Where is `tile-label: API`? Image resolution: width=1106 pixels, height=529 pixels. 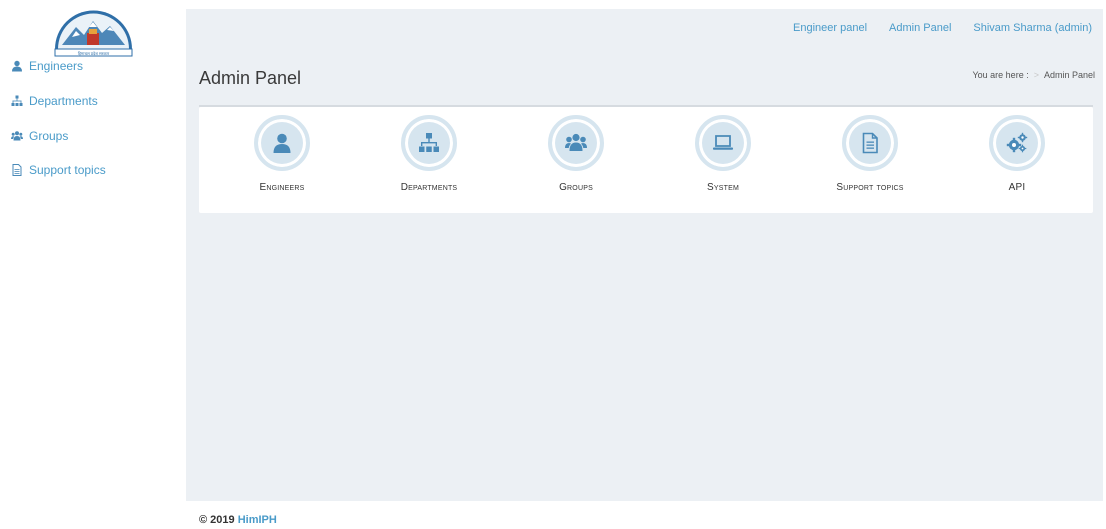 tile-label: API is located at coordinates (1017, 187).